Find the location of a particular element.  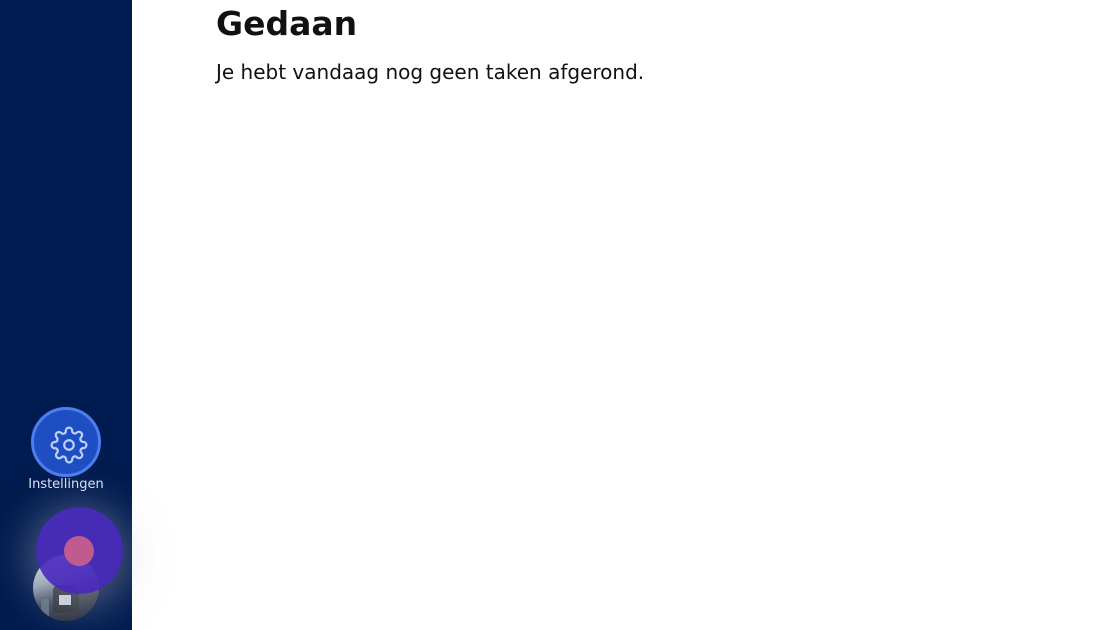

sidebar-item-label: Instellingen is located at coordinates (66, 484).